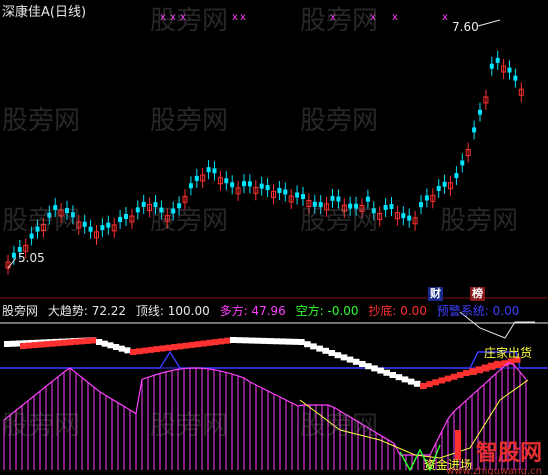  Describe the element at coordinates (339, 21) in the screenshot. I see `watermark-3: 股旁网` at that location.